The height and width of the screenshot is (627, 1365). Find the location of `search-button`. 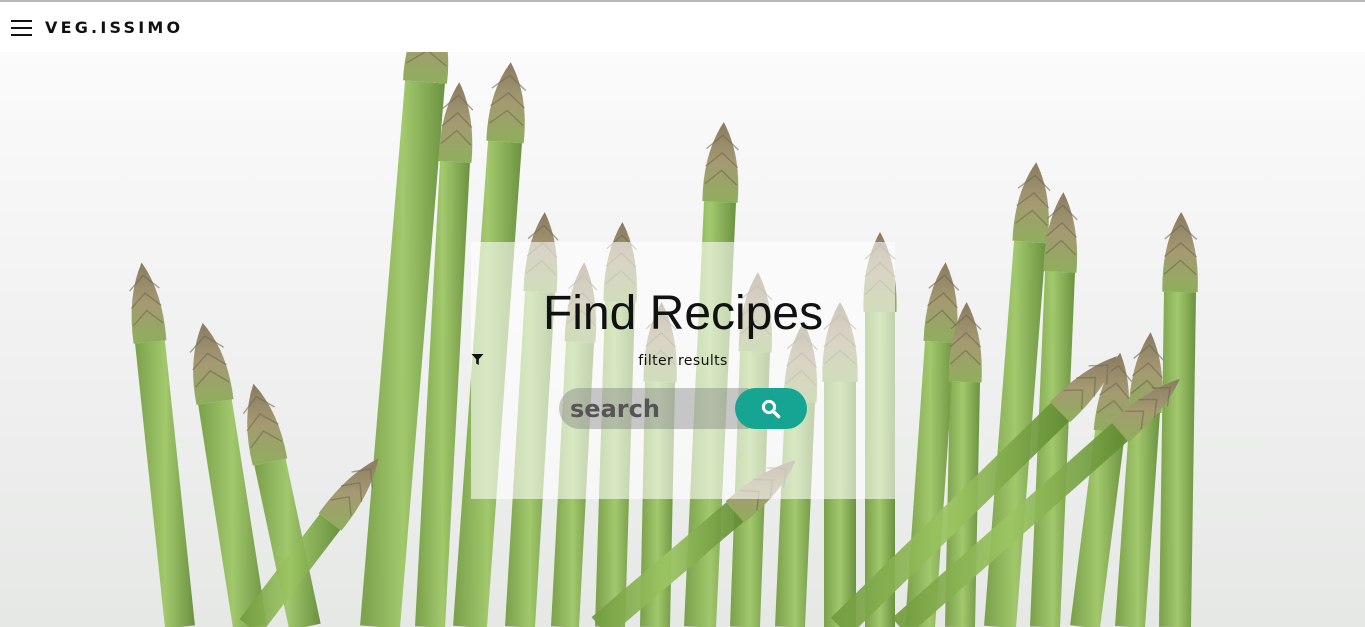

search-button is located at coordinates (771, 408).